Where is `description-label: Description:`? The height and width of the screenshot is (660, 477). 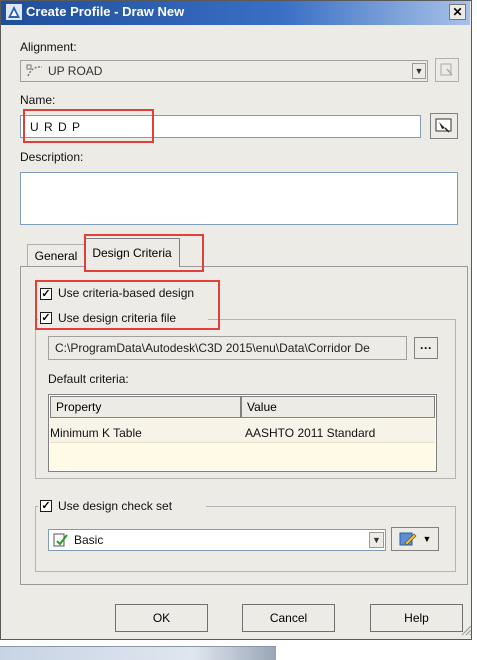
description-label: Description: is located at coordinates (52, 157).